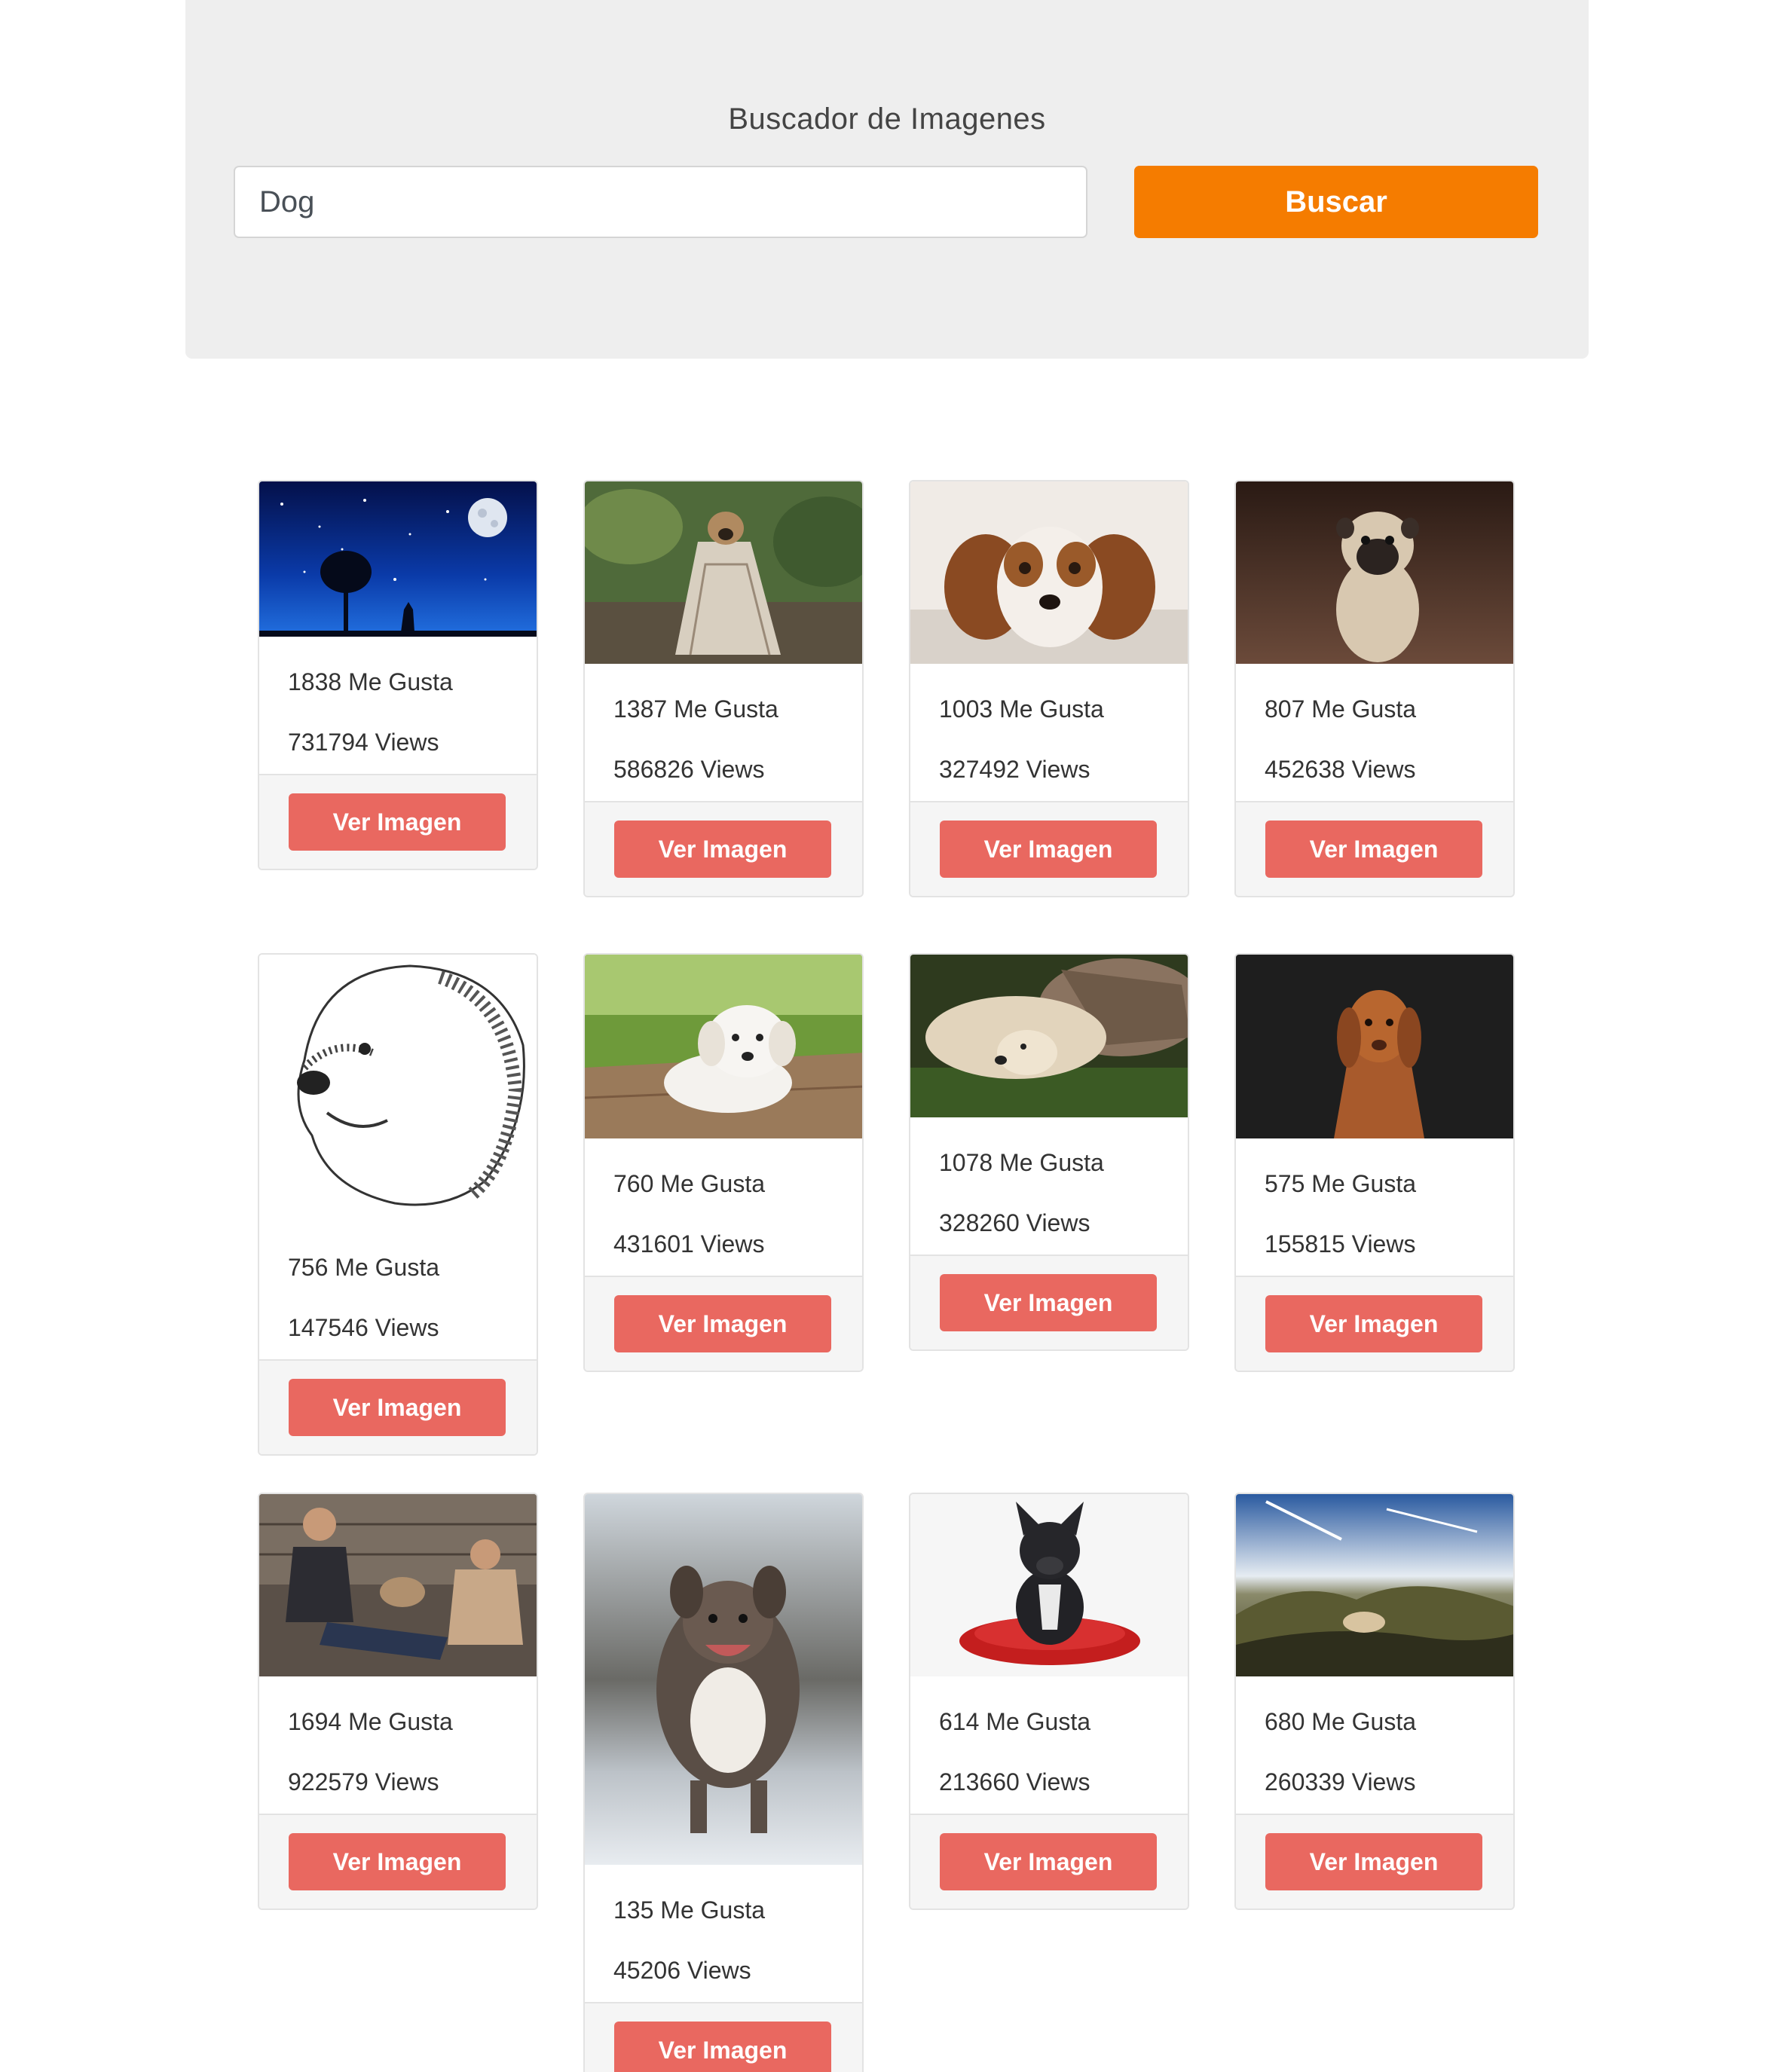  What do you see at coordinates (1336, 202) in the screenshot?
I see `search-button: Buscar` at bounding box center [1336, 202].